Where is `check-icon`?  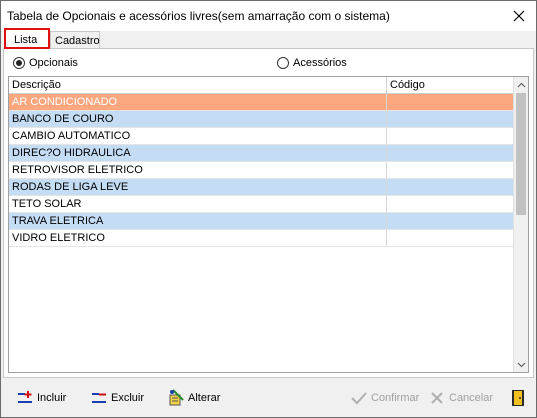 check-icon is located at coordinates (359, 398).